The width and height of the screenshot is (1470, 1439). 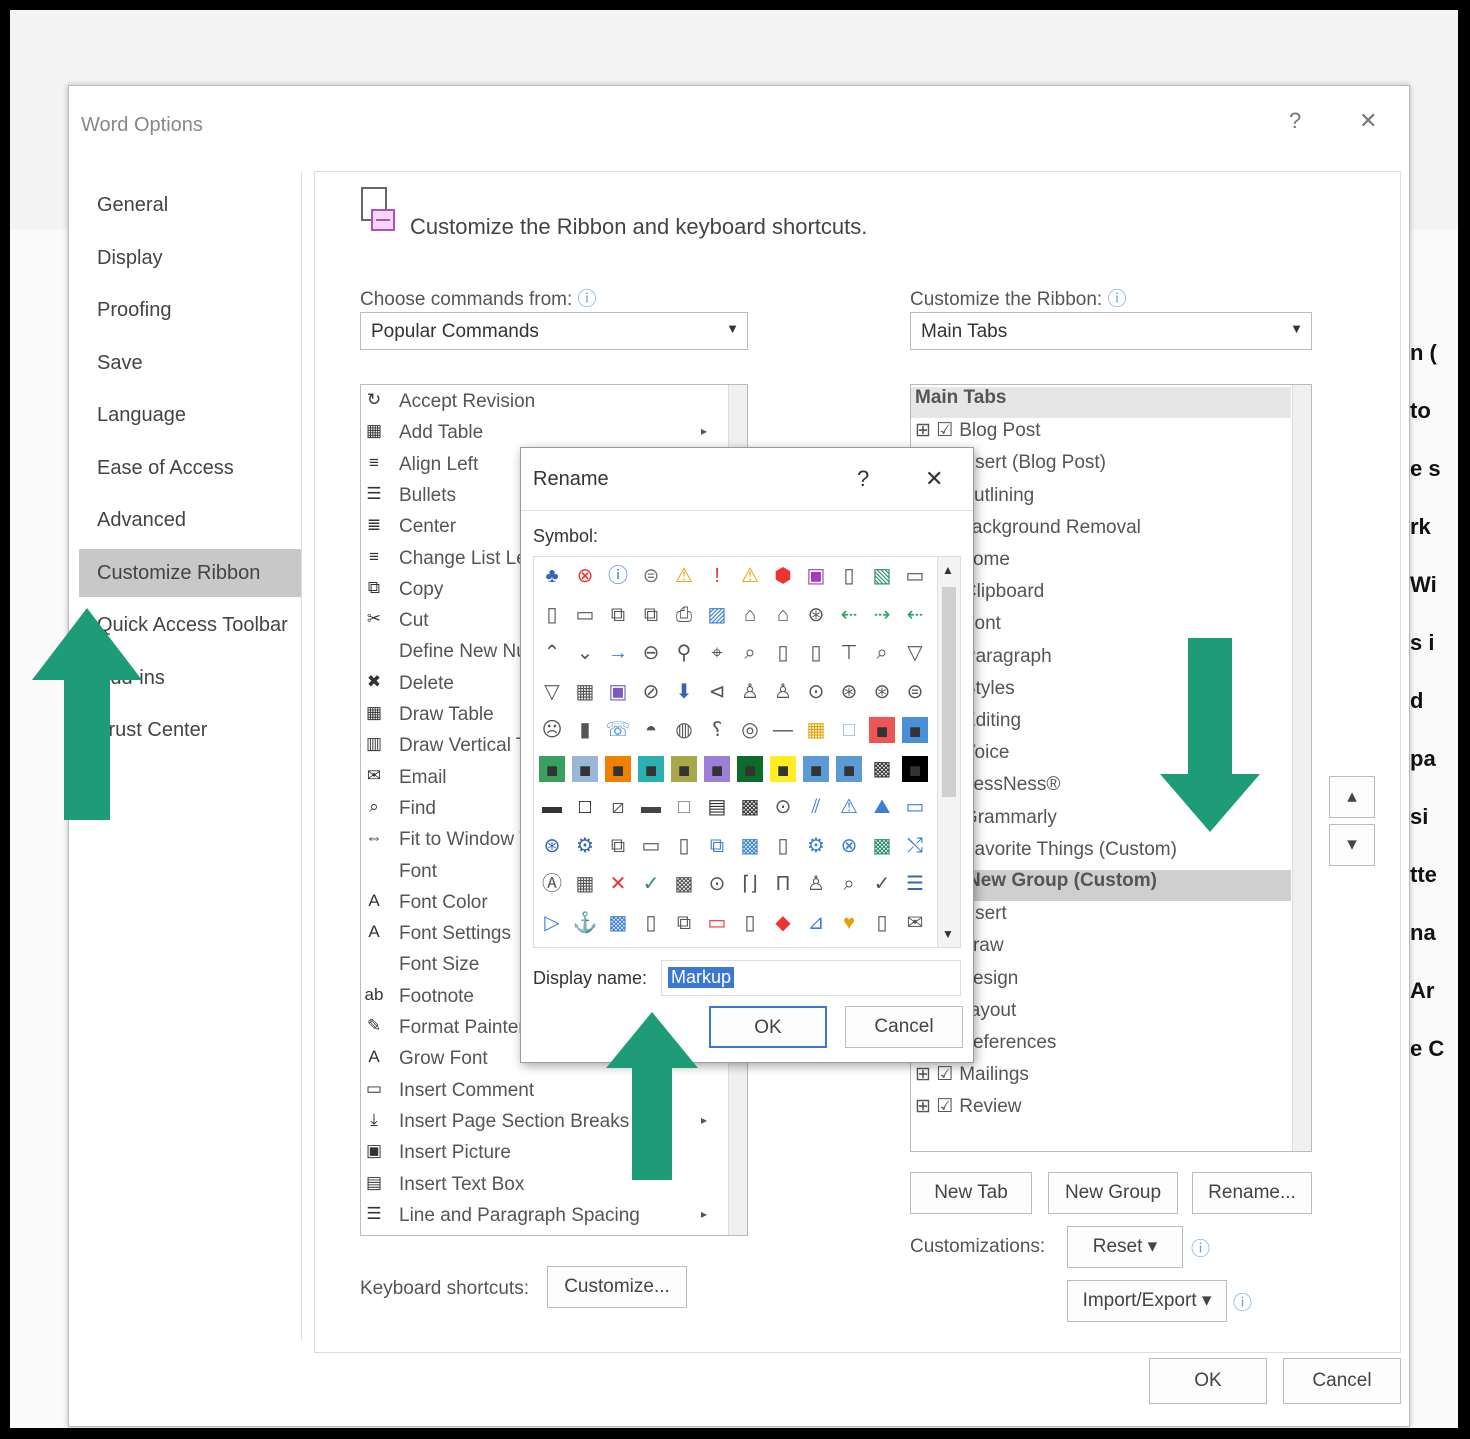 What do you see at coordinates (552, 576) in the screenshot?
I see `symbol-cell: ♣` at bounding box center [552, 576].